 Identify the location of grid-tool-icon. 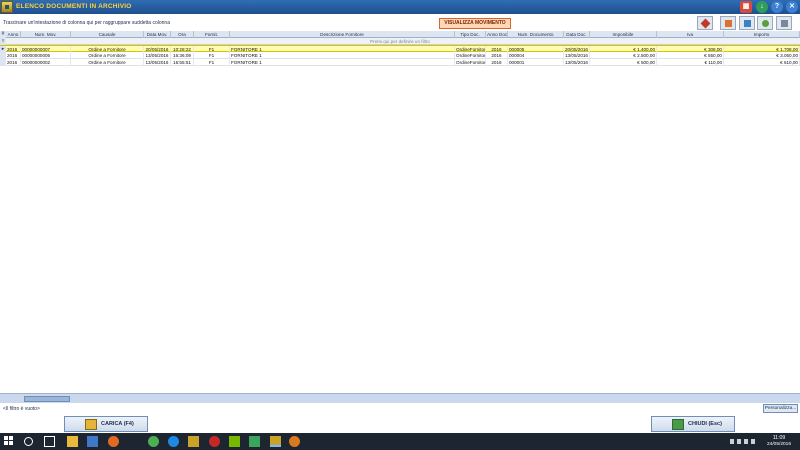
(747, 23).